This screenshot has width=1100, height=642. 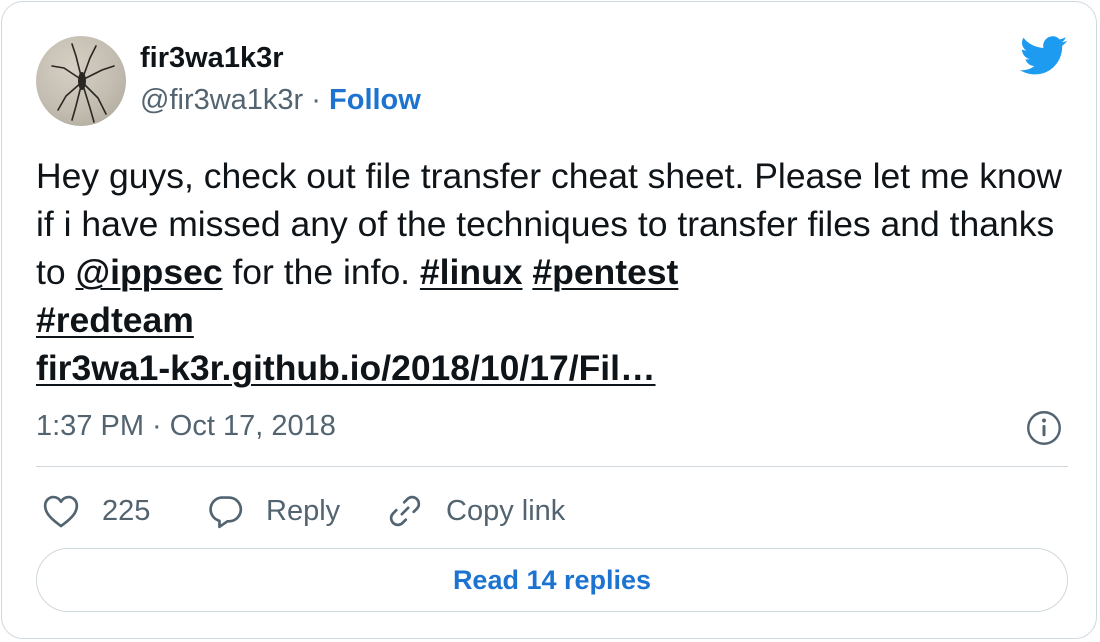 I want to click on info-icon, so click(x=1044, y=428).